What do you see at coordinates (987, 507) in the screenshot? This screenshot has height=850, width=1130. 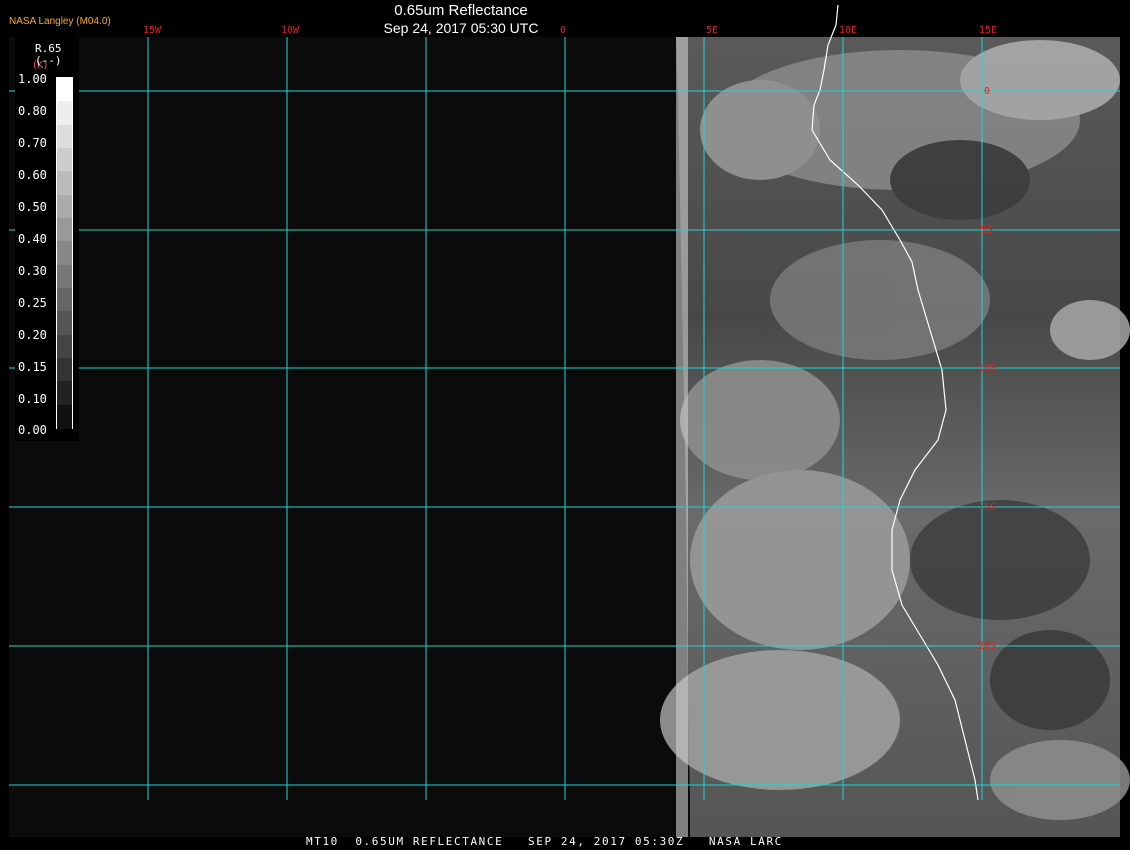 I see `latitude-label: 15S` at bounding box center [987, 507].